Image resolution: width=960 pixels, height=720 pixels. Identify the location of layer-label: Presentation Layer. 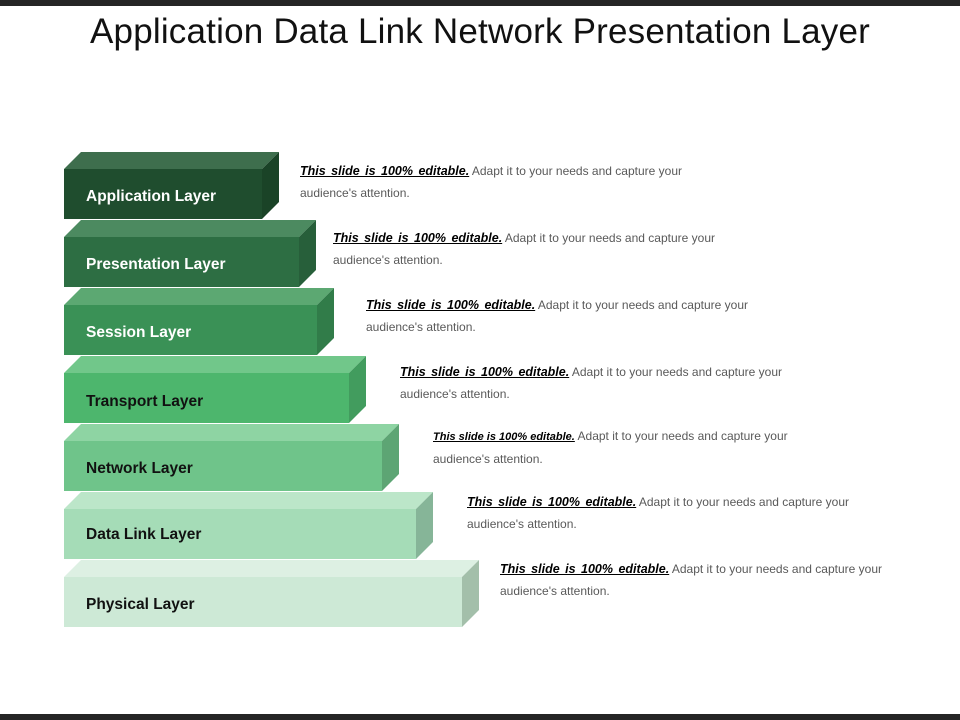
(156, 264).